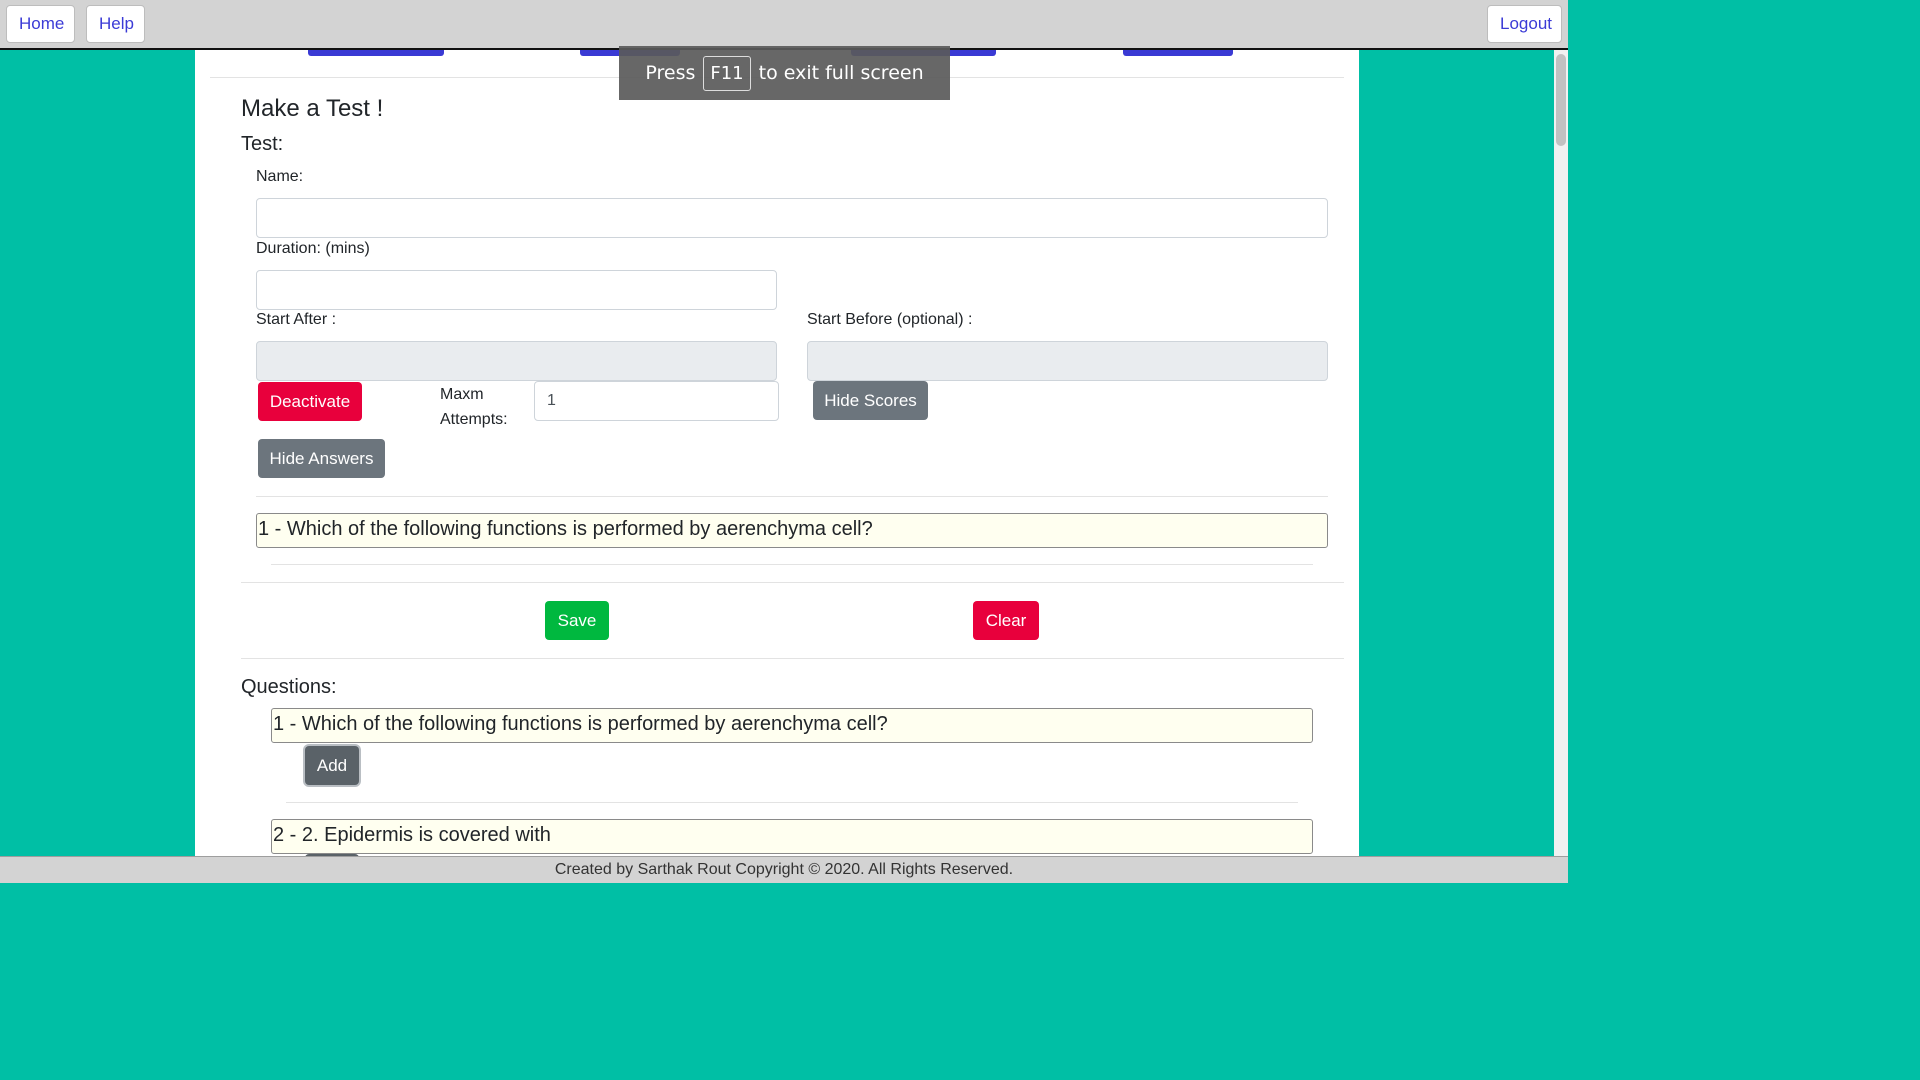 Image resolution: width=1920 pixels, height=1080 pixels. I want to click on page-title: Make a Test !, so click(312, 108).